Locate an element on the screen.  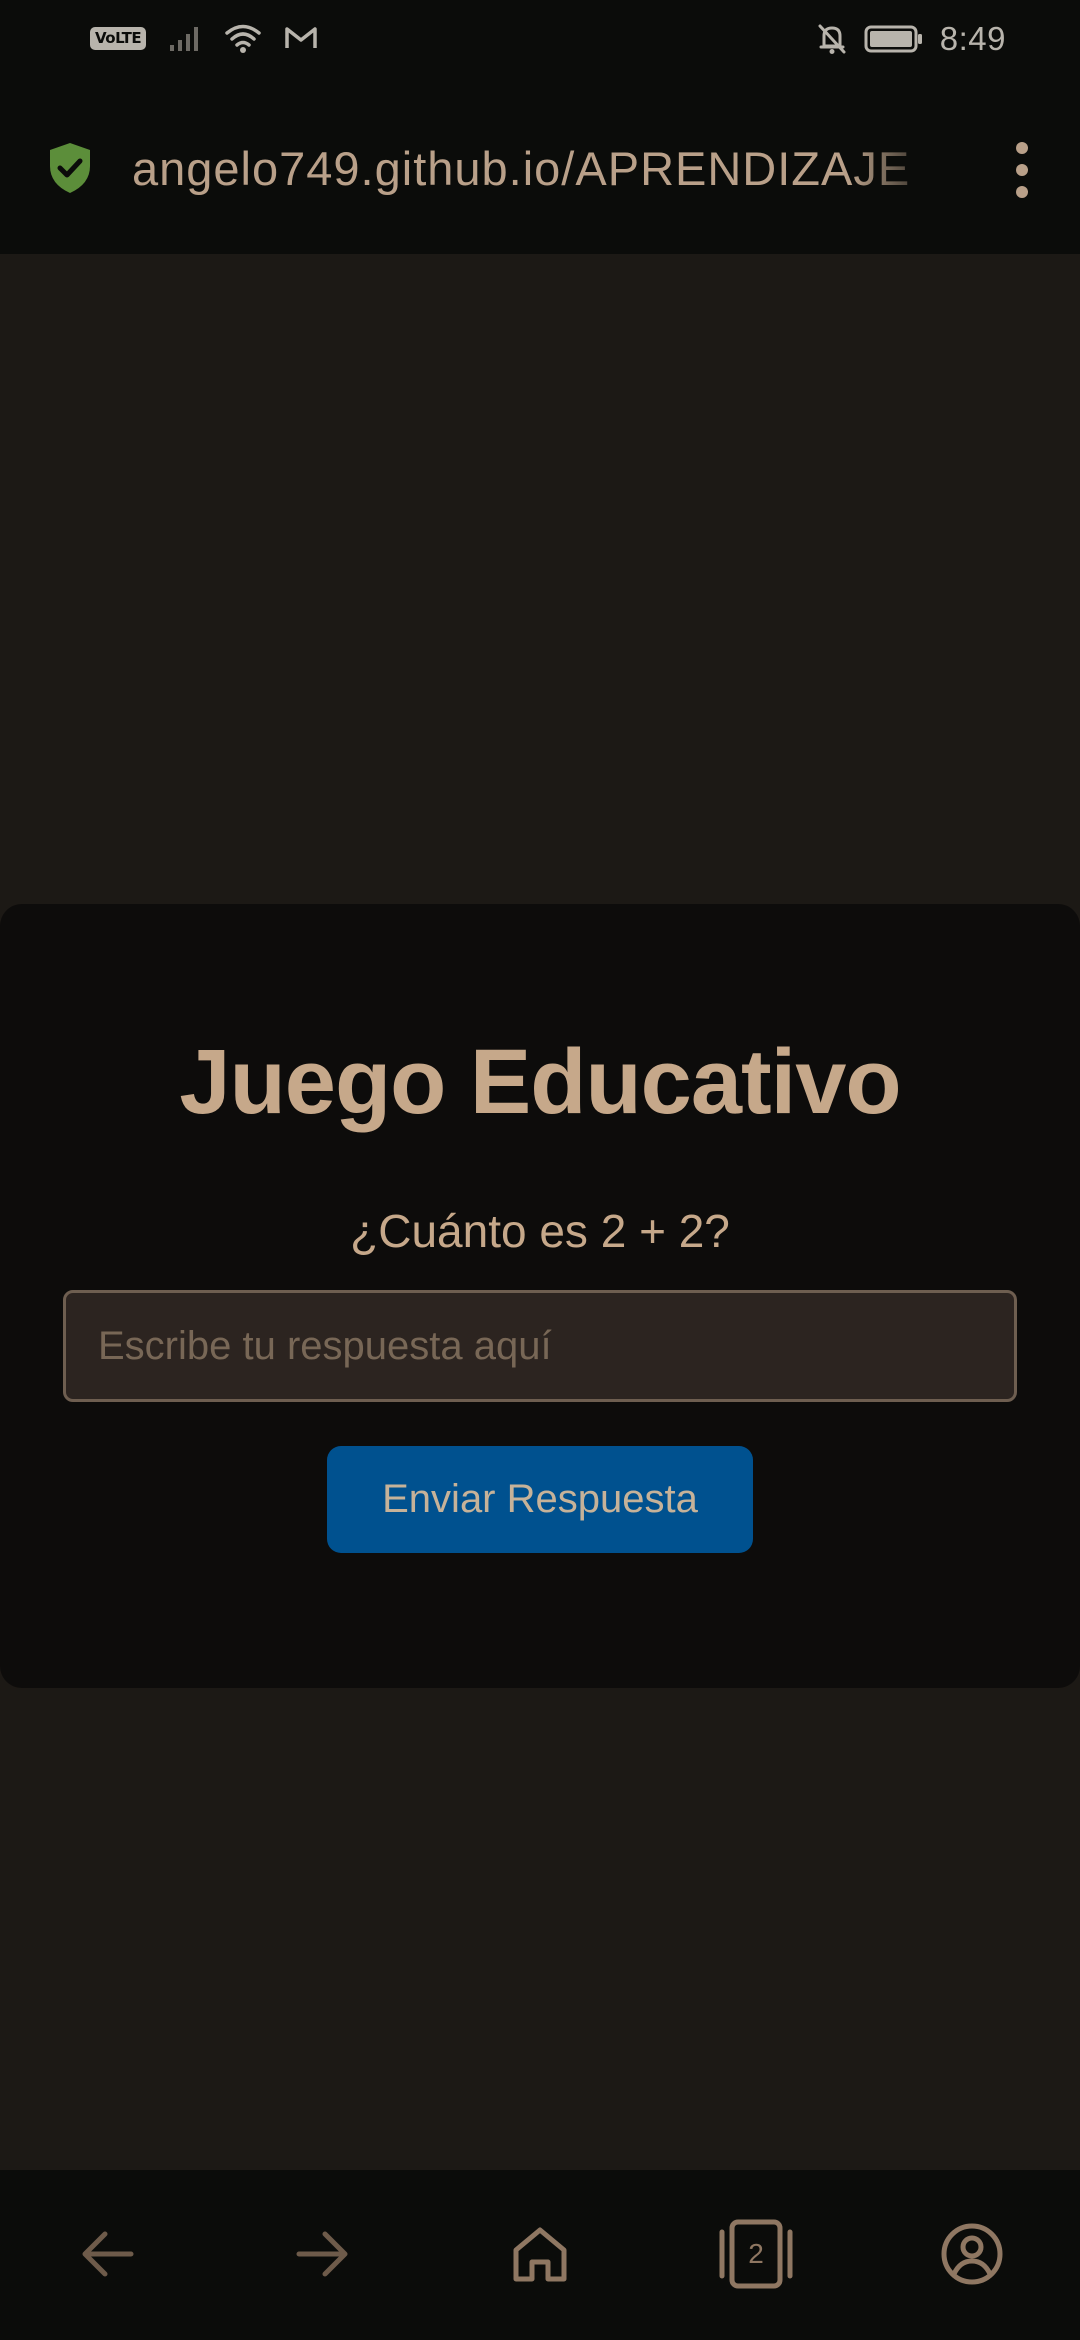
home-icon is located at coordinates (540, 2254).